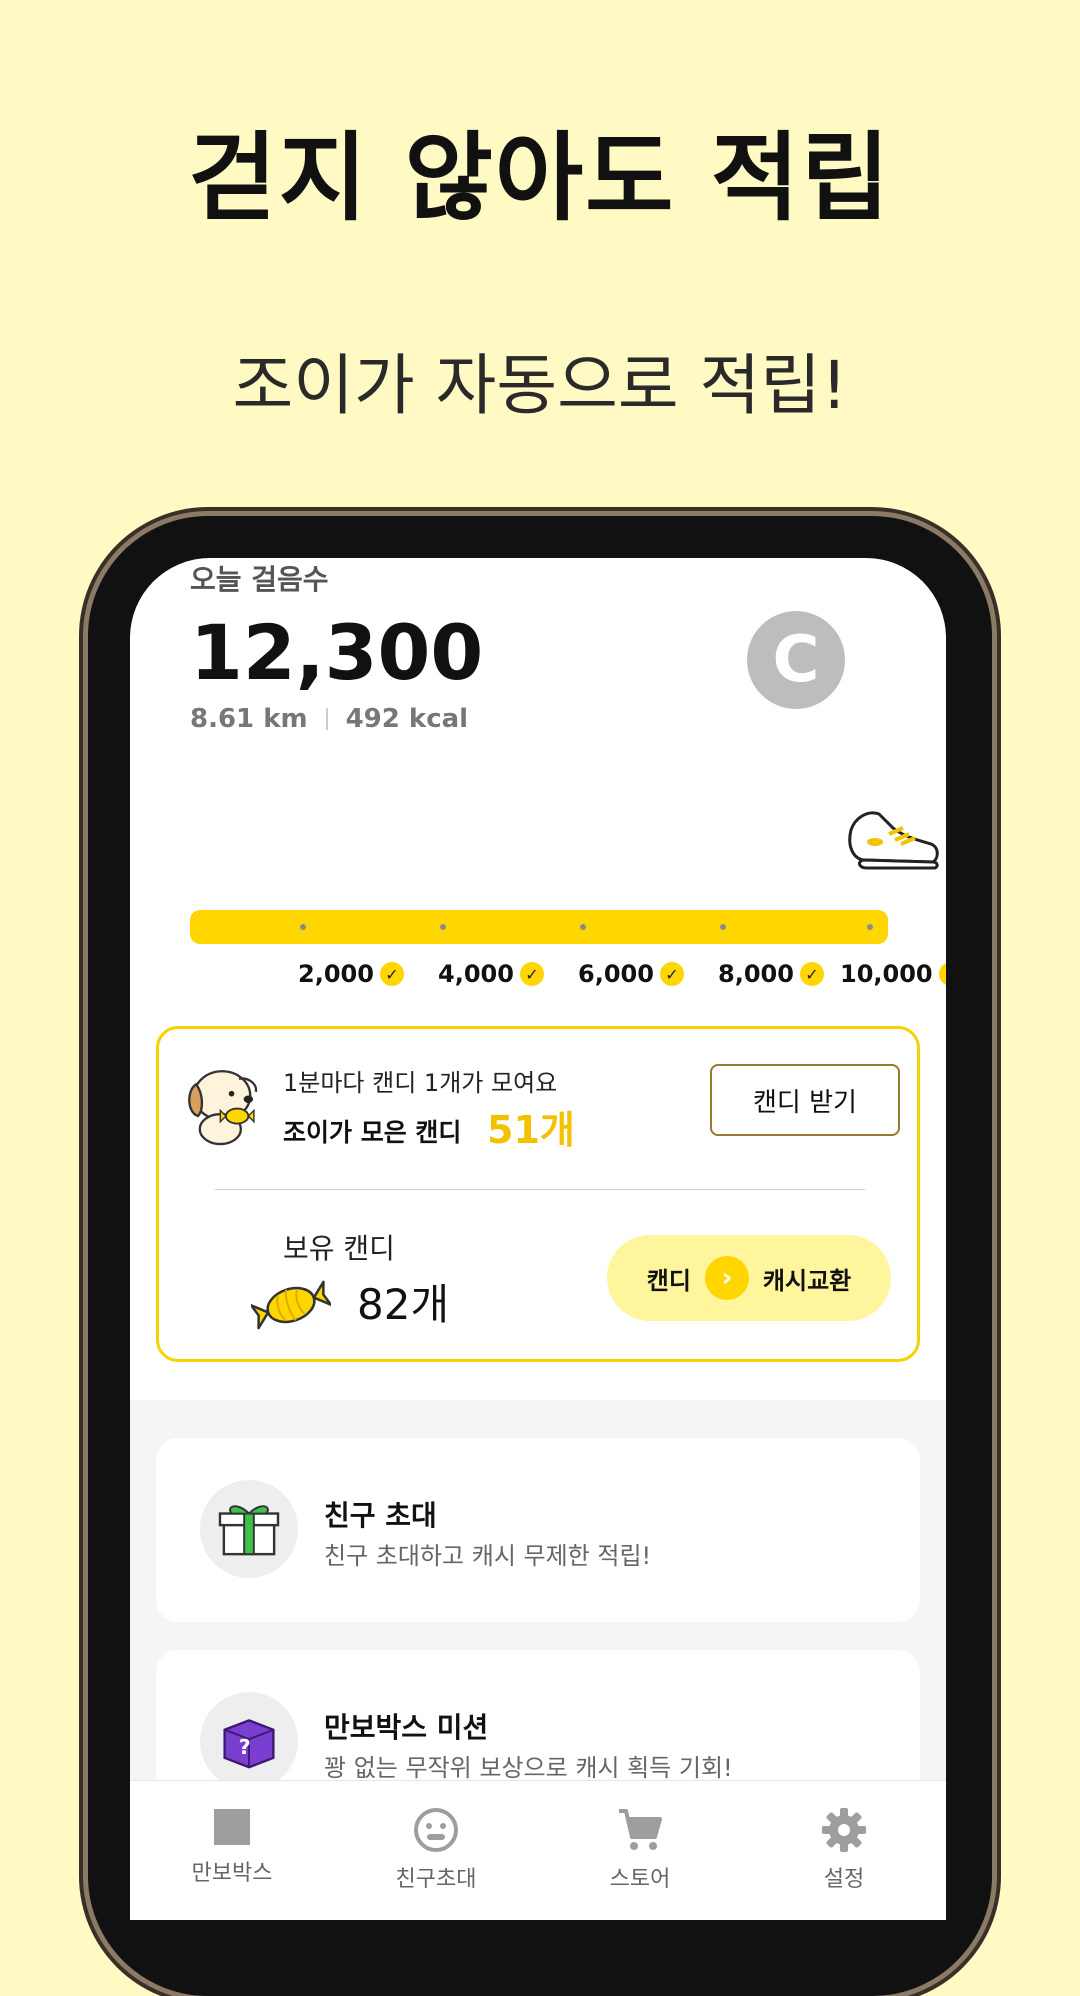 This screenshot has height=1996, width=1080. I want to click on milestone-label: 4,000, so click(476, 974).